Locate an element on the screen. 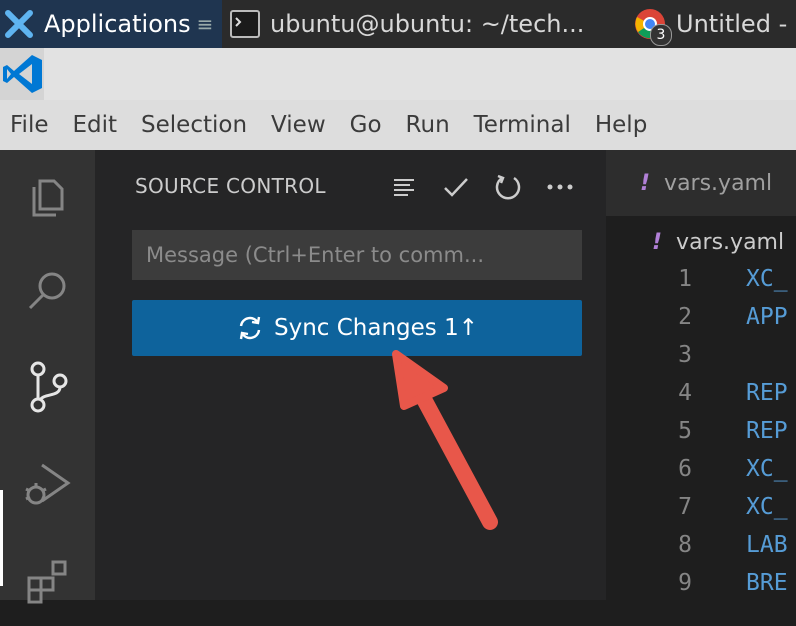 The width and height of the screenshot is (796, 626). menu-edit: Edit is located at coordinates (95, 125).